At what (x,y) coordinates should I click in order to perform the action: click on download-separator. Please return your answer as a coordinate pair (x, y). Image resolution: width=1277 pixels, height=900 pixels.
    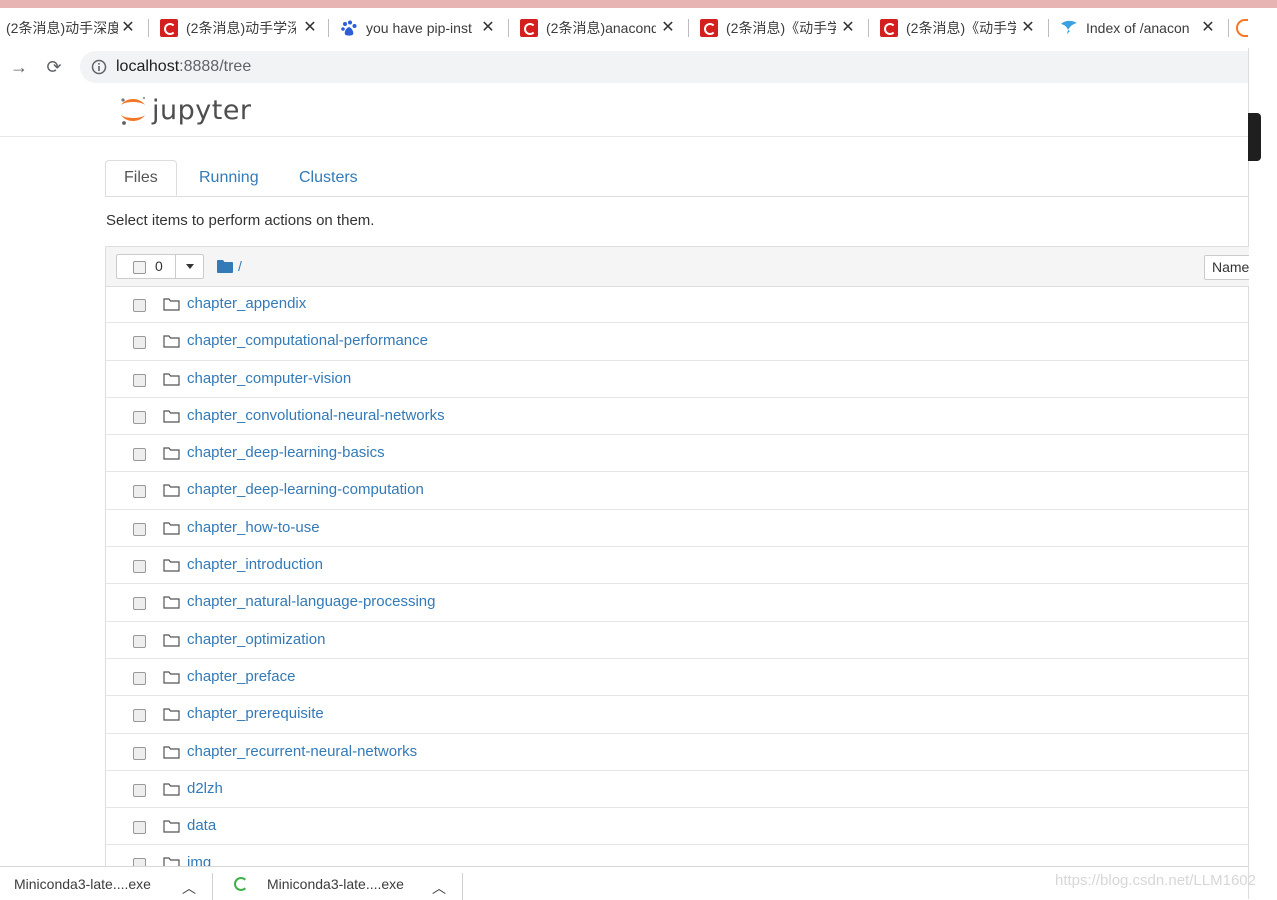
    Looking at the image, I should click on (462, 886).